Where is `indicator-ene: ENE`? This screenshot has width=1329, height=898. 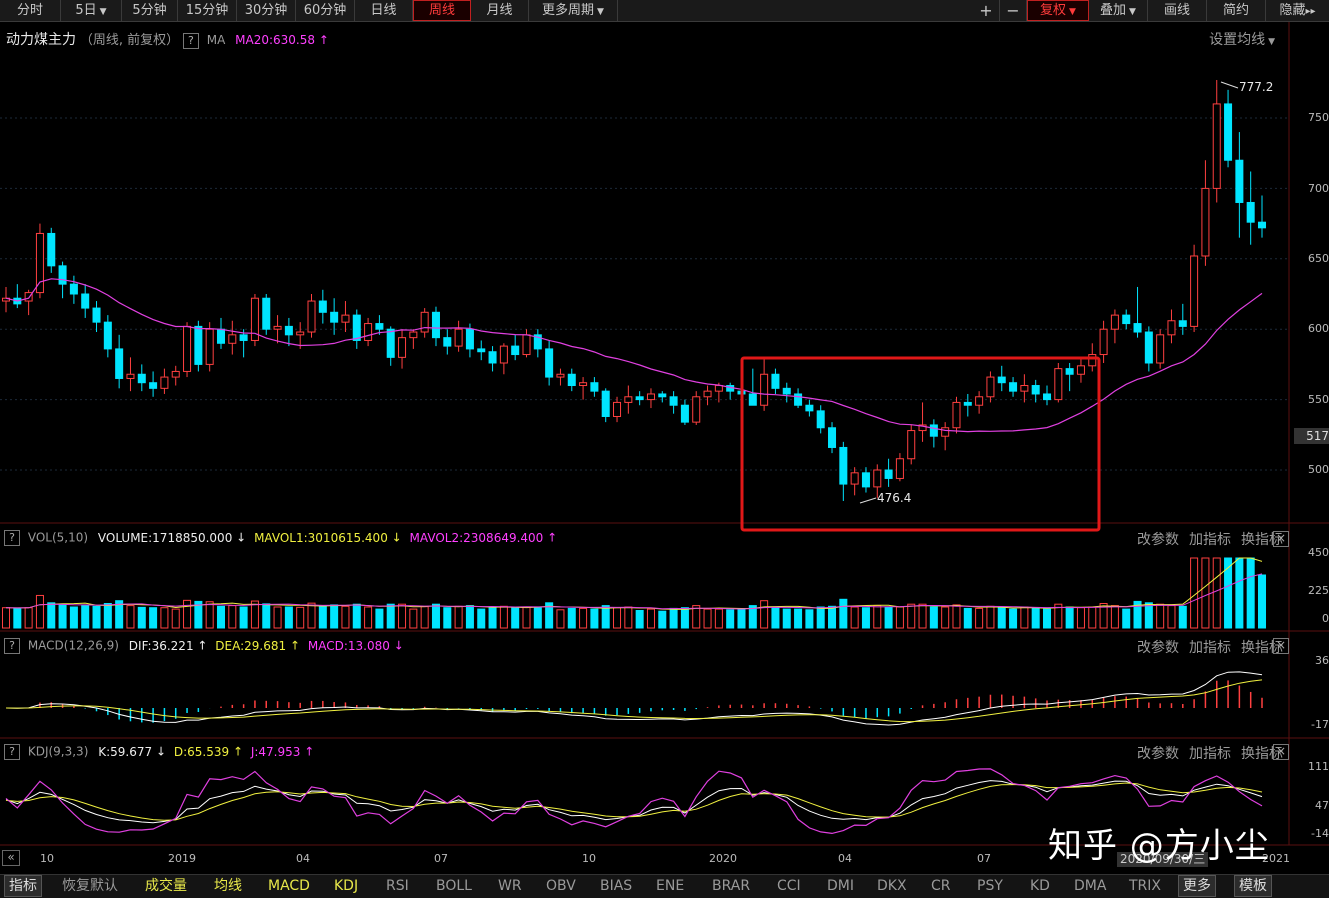
indicator-ene: ENE is located at coordinates (670, 886).